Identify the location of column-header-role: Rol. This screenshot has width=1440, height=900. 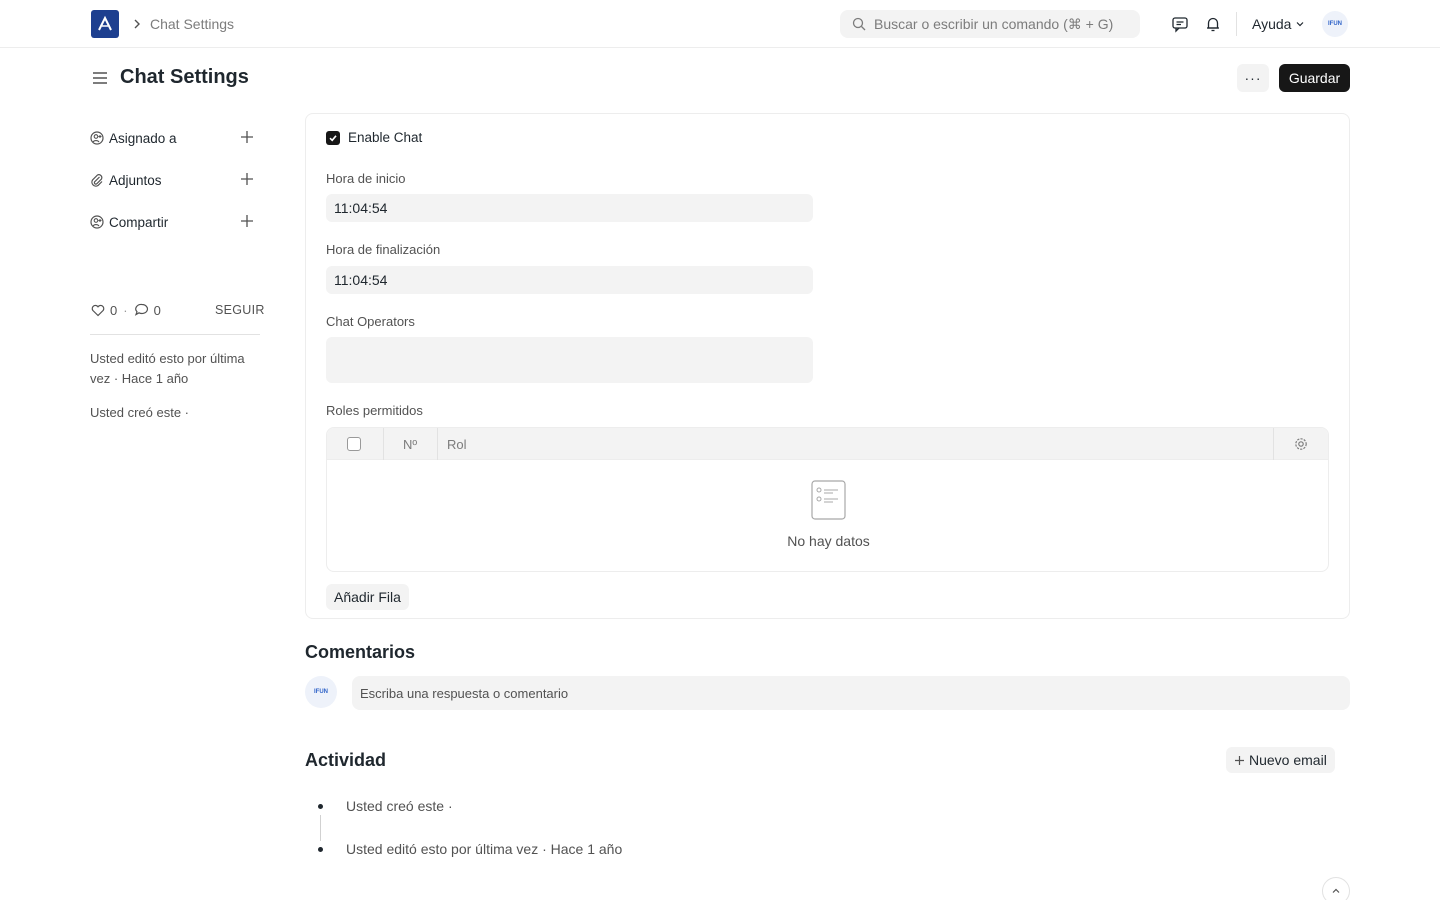
(457, 444).